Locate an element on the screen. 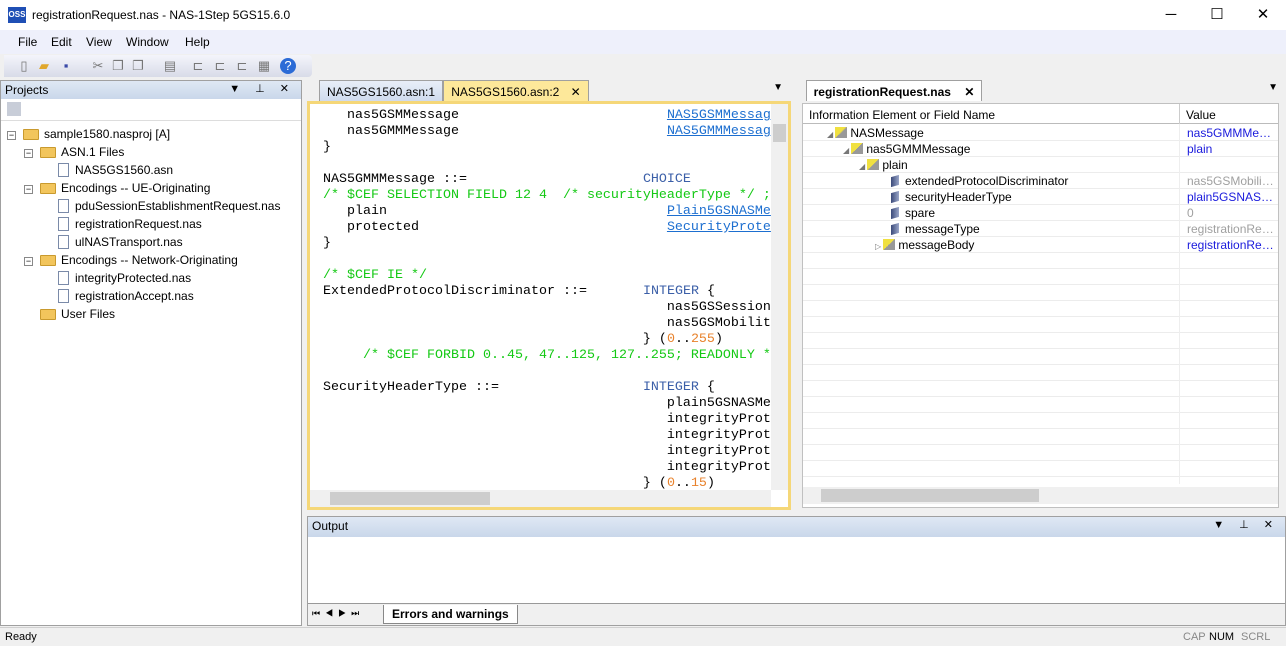 The width and height of the screenshot is (1286, 646). new-file-icon: ▯ is located at coordinates (24, 66).